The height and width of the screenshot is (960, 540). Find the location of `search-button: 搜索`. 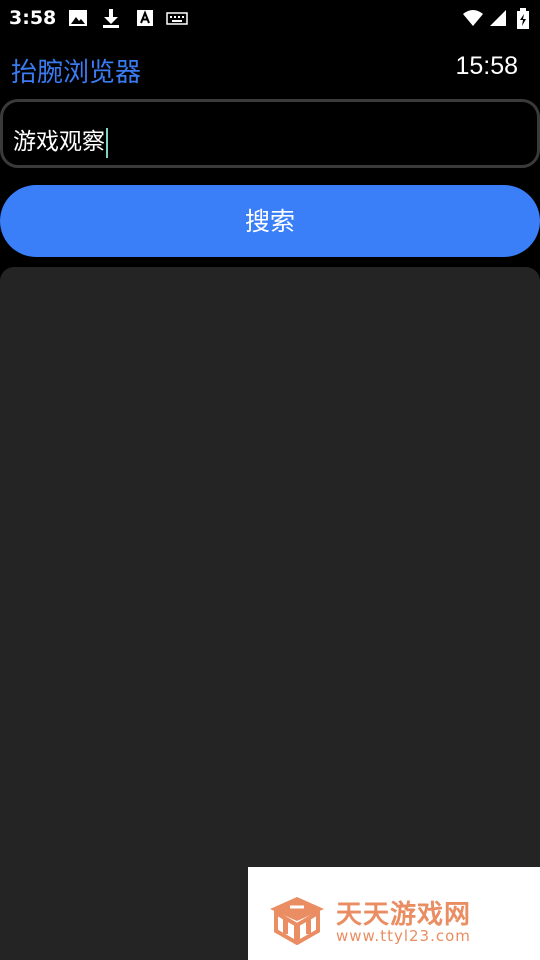

search-button: 搜索 is located at coordinates (270, 221).